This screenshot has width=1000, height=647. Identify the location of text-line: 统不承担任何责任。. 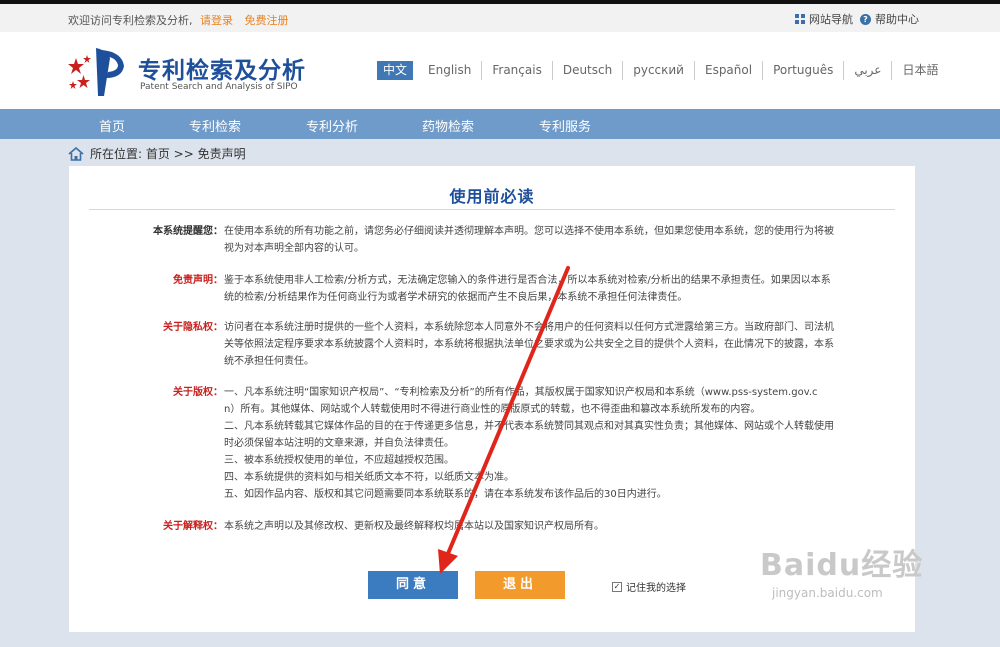
(269, 361).